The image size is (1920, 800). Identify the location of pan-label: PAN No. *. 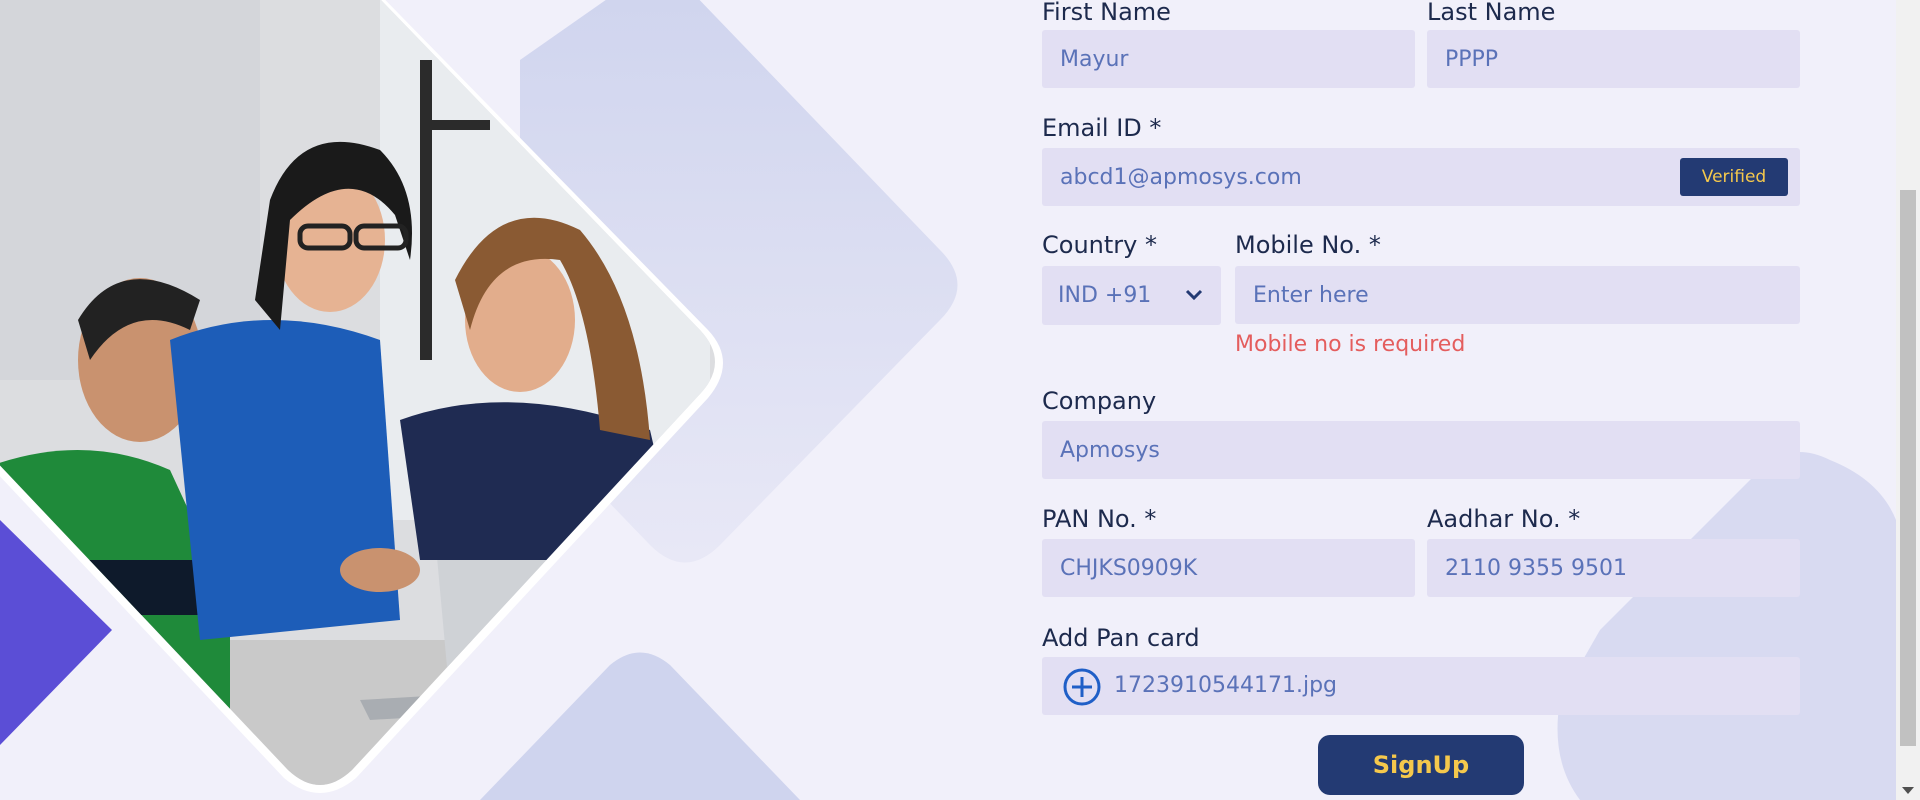
(1099, 519).